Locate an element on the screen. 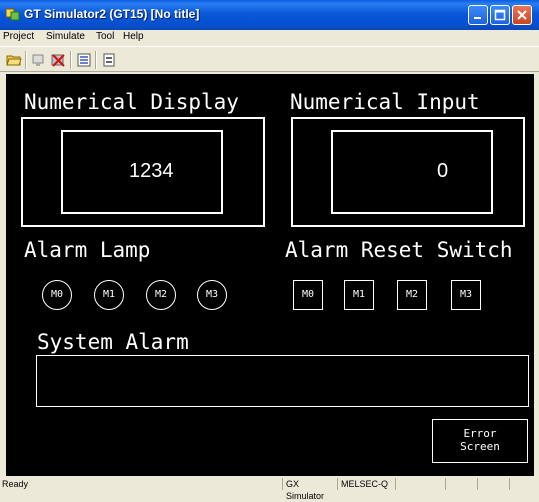 The image size is (539, 502). close-button is located at coordinates (522, 15).